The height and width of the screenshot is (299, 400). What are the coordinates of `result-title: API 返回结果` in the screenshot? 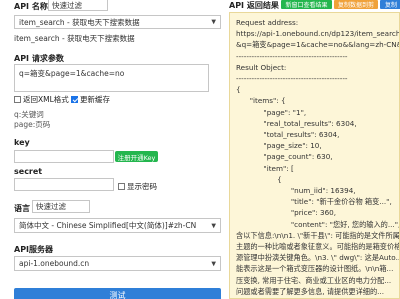 It's located at (254, 5).